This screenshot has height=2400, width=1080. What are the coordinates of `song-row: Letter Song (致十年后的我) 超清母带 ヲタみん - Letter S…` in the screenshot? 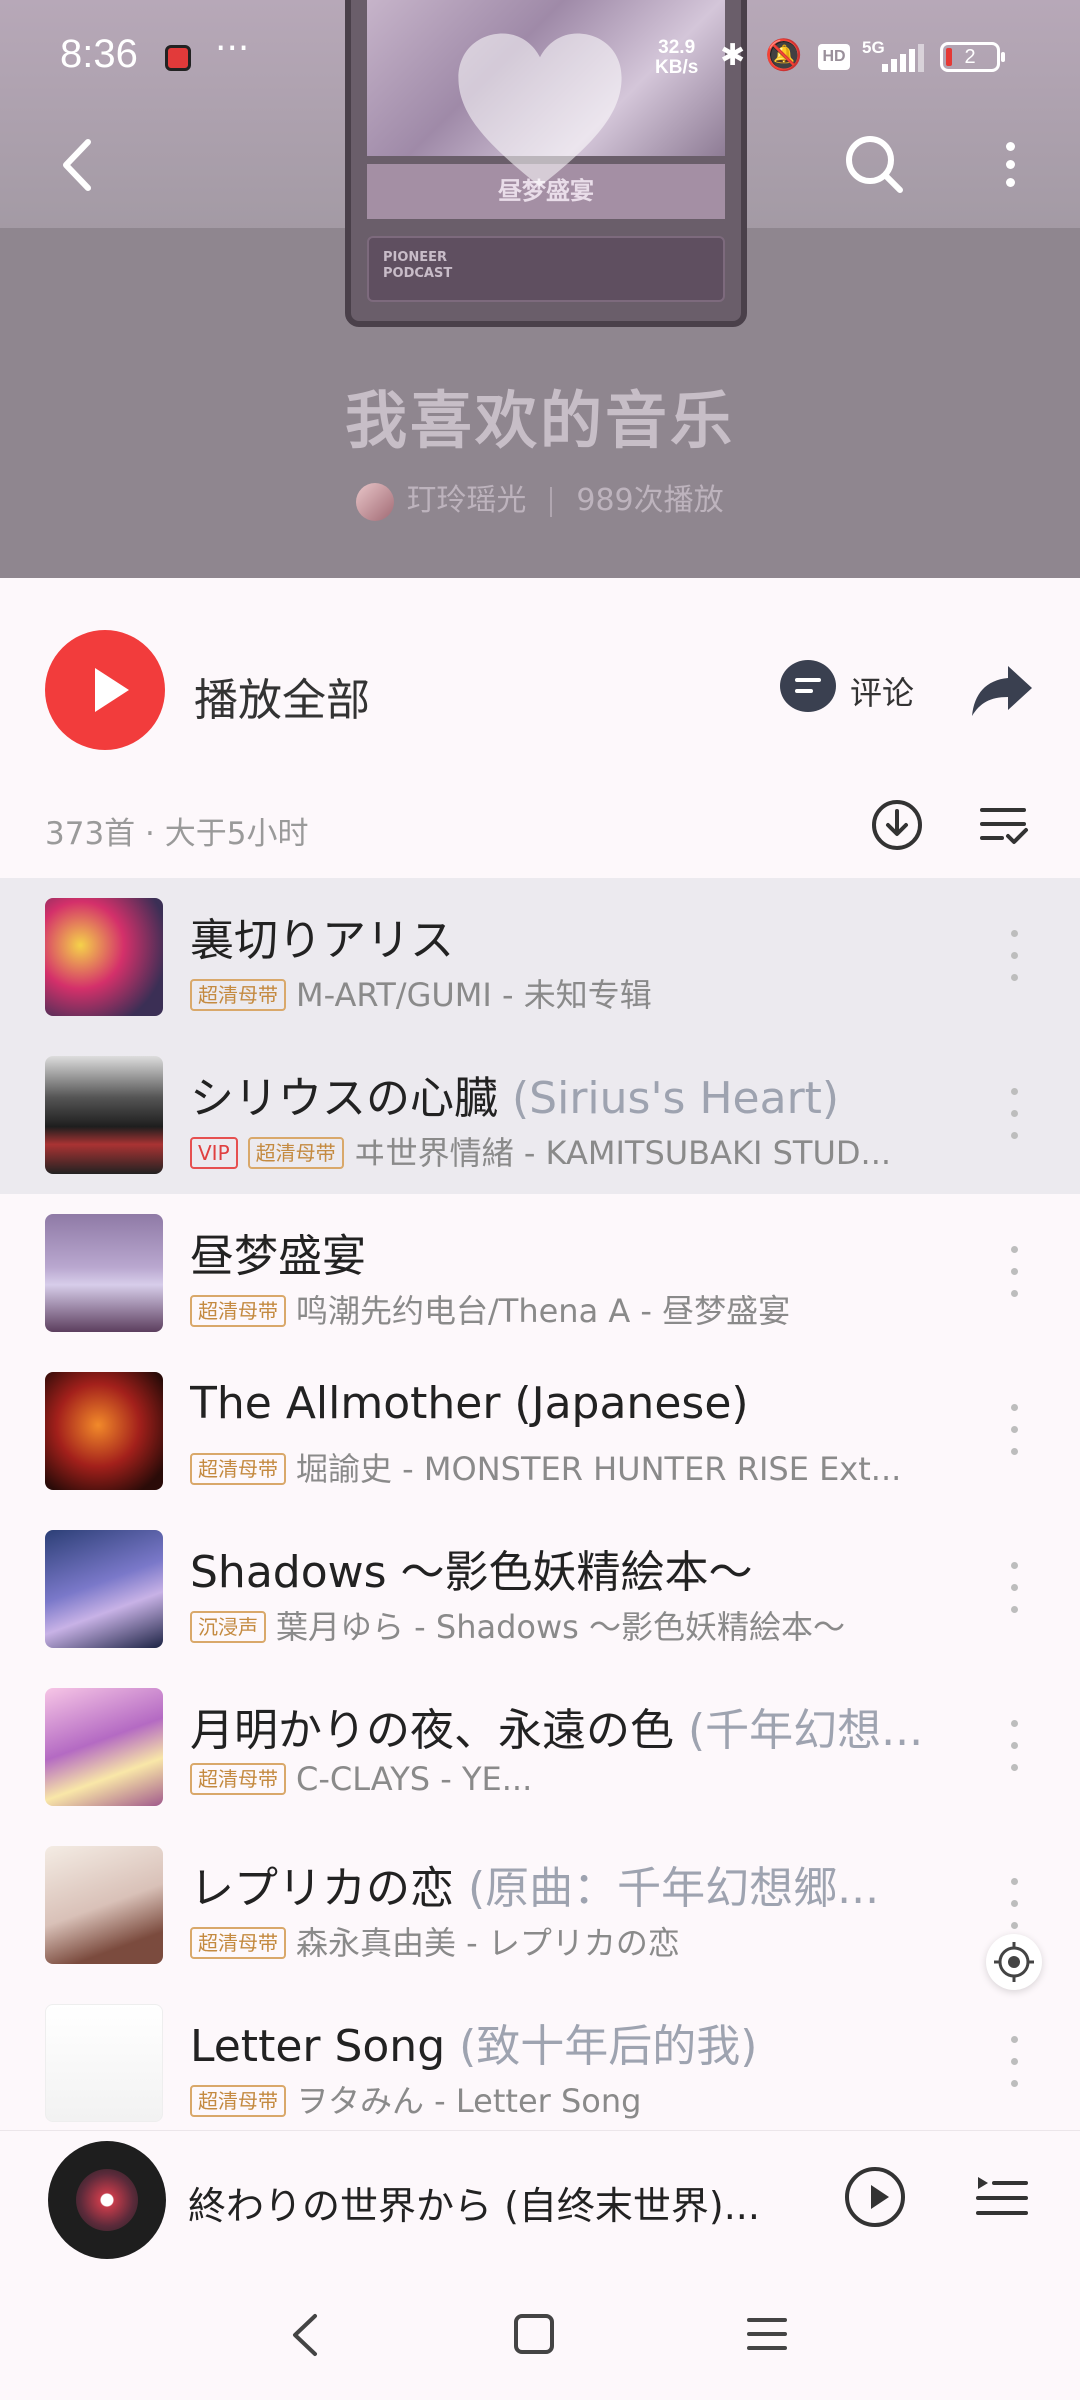 It's located at (540, 2063).